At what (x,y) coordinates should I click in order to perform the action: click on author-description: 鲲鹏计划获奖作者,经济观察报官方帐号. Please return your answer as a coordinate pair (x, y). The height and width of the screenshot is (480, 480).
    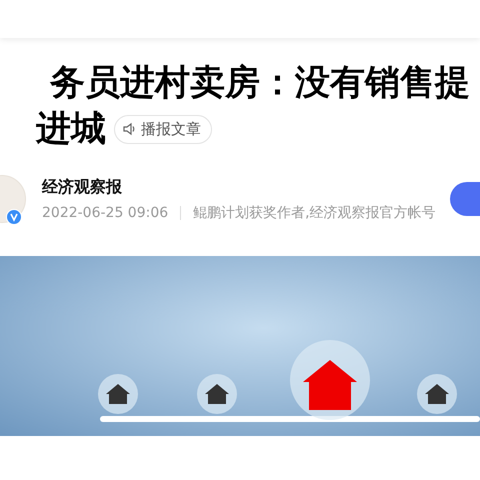
    Looking at the image, I should click on (314, 213).